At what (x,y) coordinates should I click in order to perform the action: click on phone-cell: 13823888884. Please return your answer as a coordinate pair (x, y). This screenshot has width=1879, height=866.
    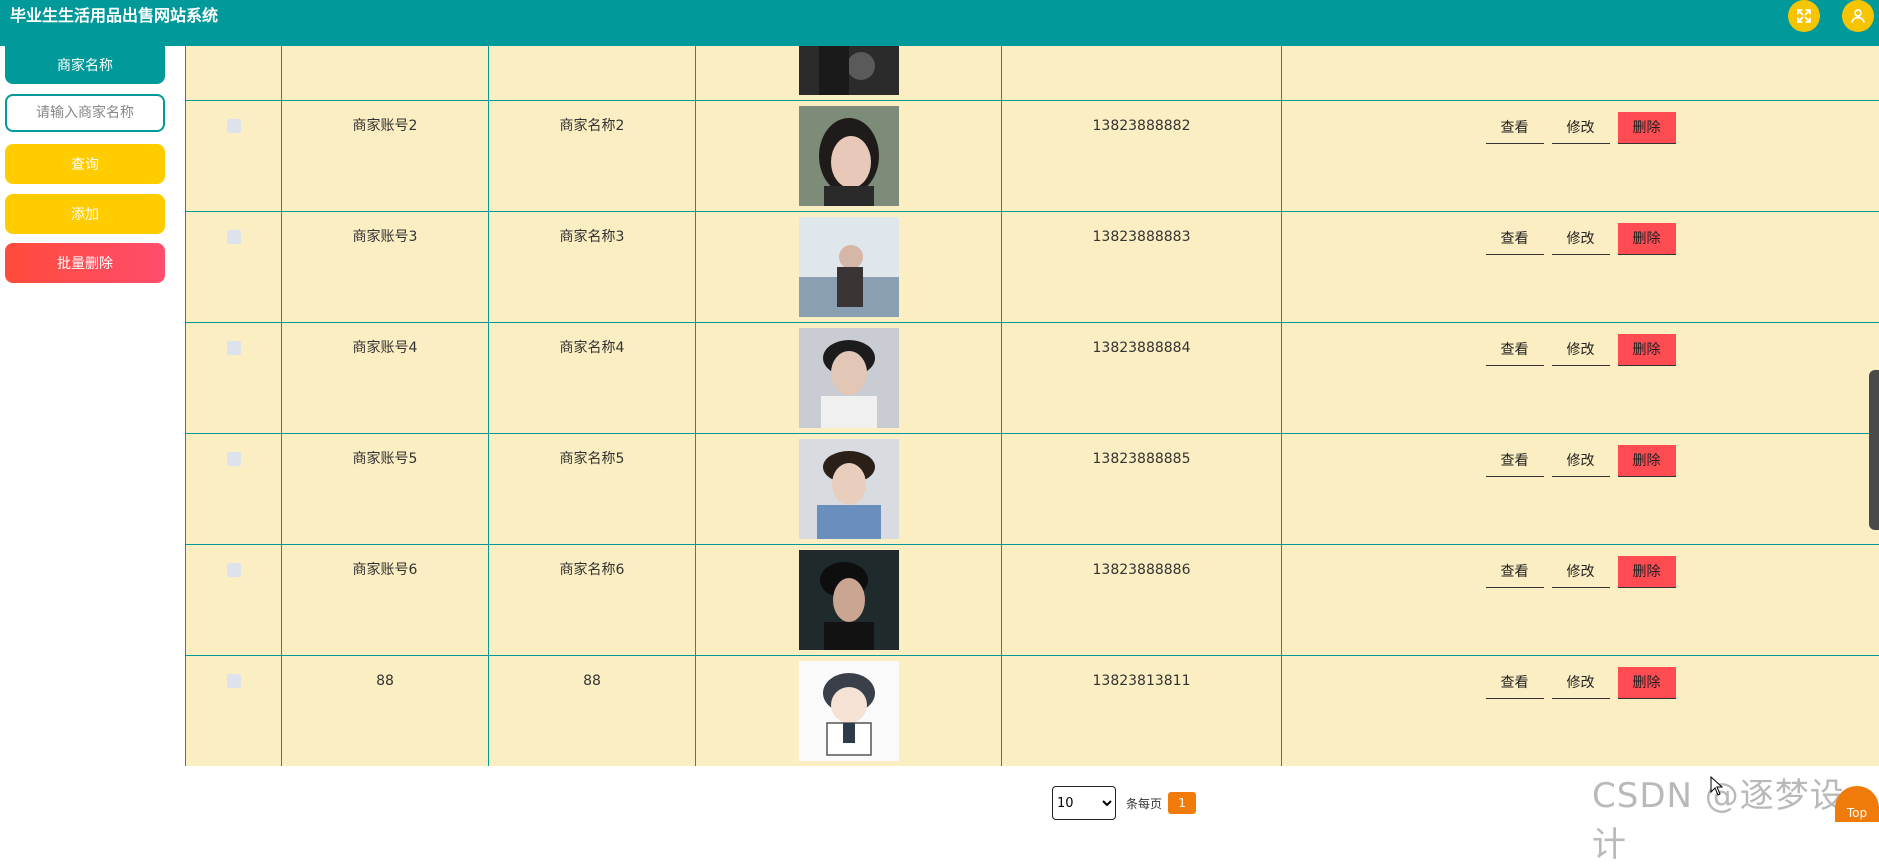
    Looking at the image, I should click on (1141, 378).